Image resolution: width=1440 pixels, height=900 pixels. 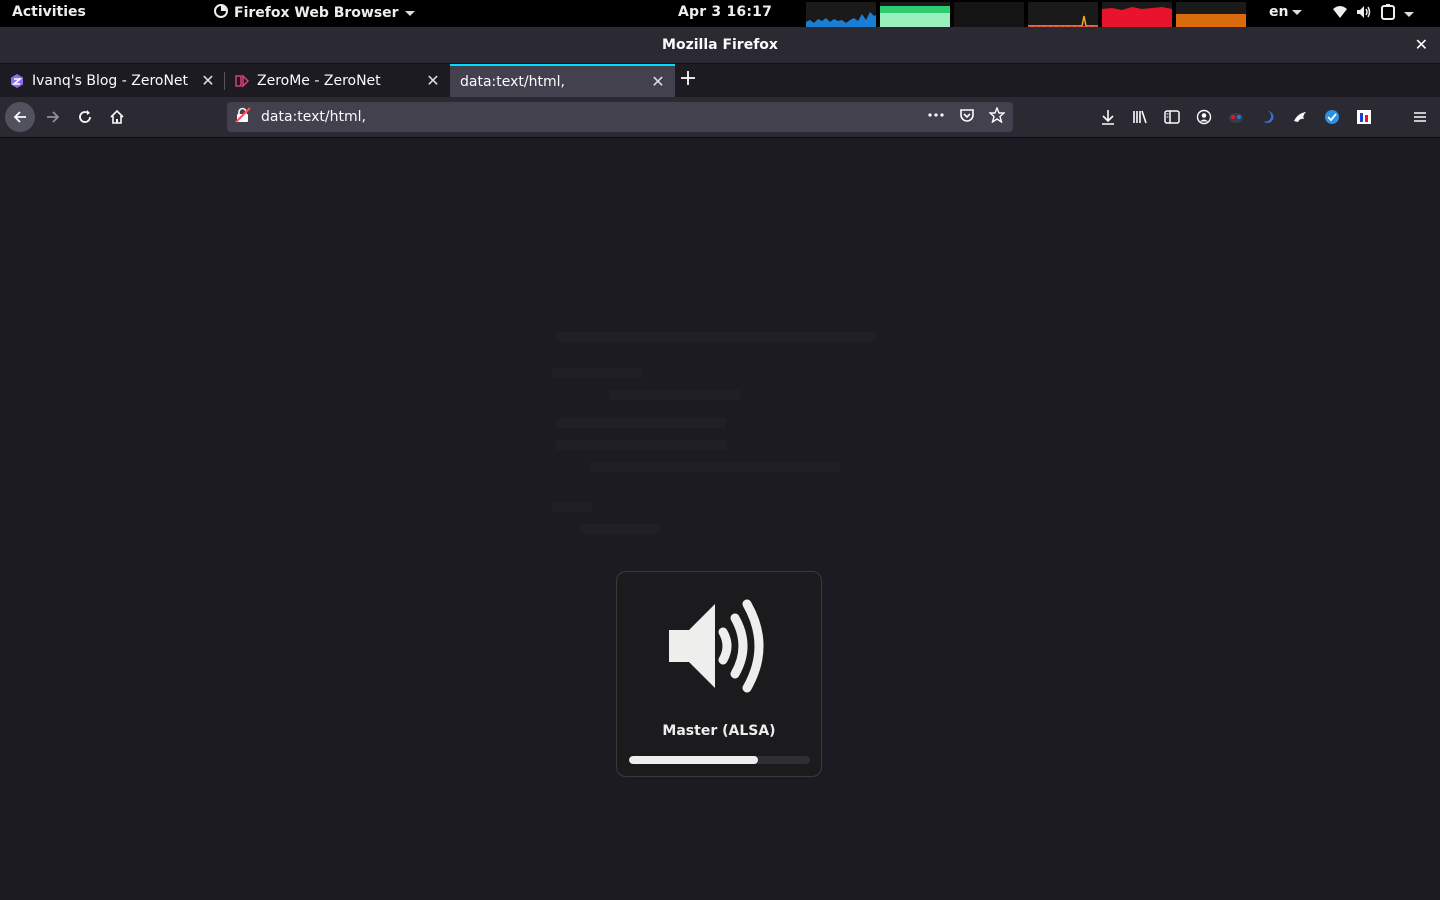 I want to click on url-text: data:text/html,, so click(x=594, y=117).